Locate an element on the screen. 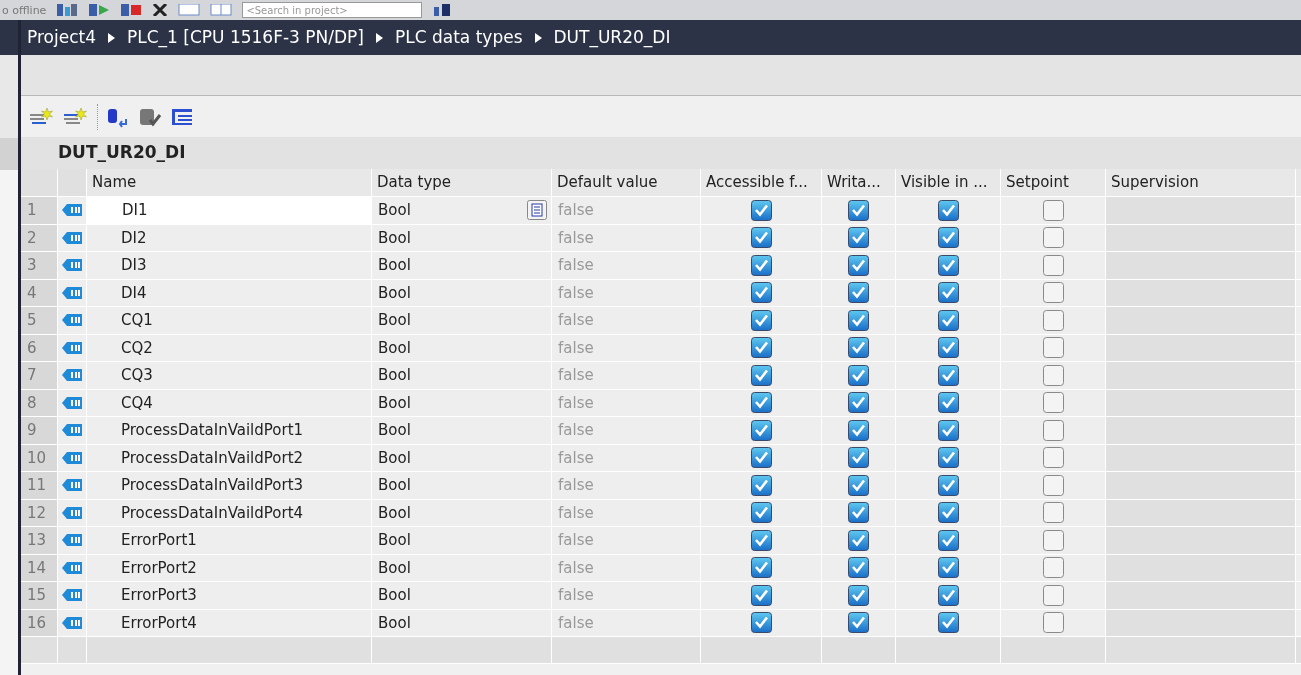 Image resolution: width=1301 pixels, height=675 pixels. name-cell: ProcessDataInVaildPort2 is located at coordinates (229, 457).